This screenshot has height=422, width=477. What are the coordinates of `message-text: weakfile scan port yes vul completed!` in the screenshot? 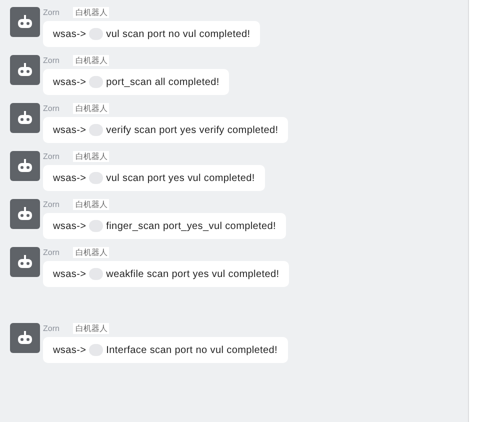 It's located at (193, 274).